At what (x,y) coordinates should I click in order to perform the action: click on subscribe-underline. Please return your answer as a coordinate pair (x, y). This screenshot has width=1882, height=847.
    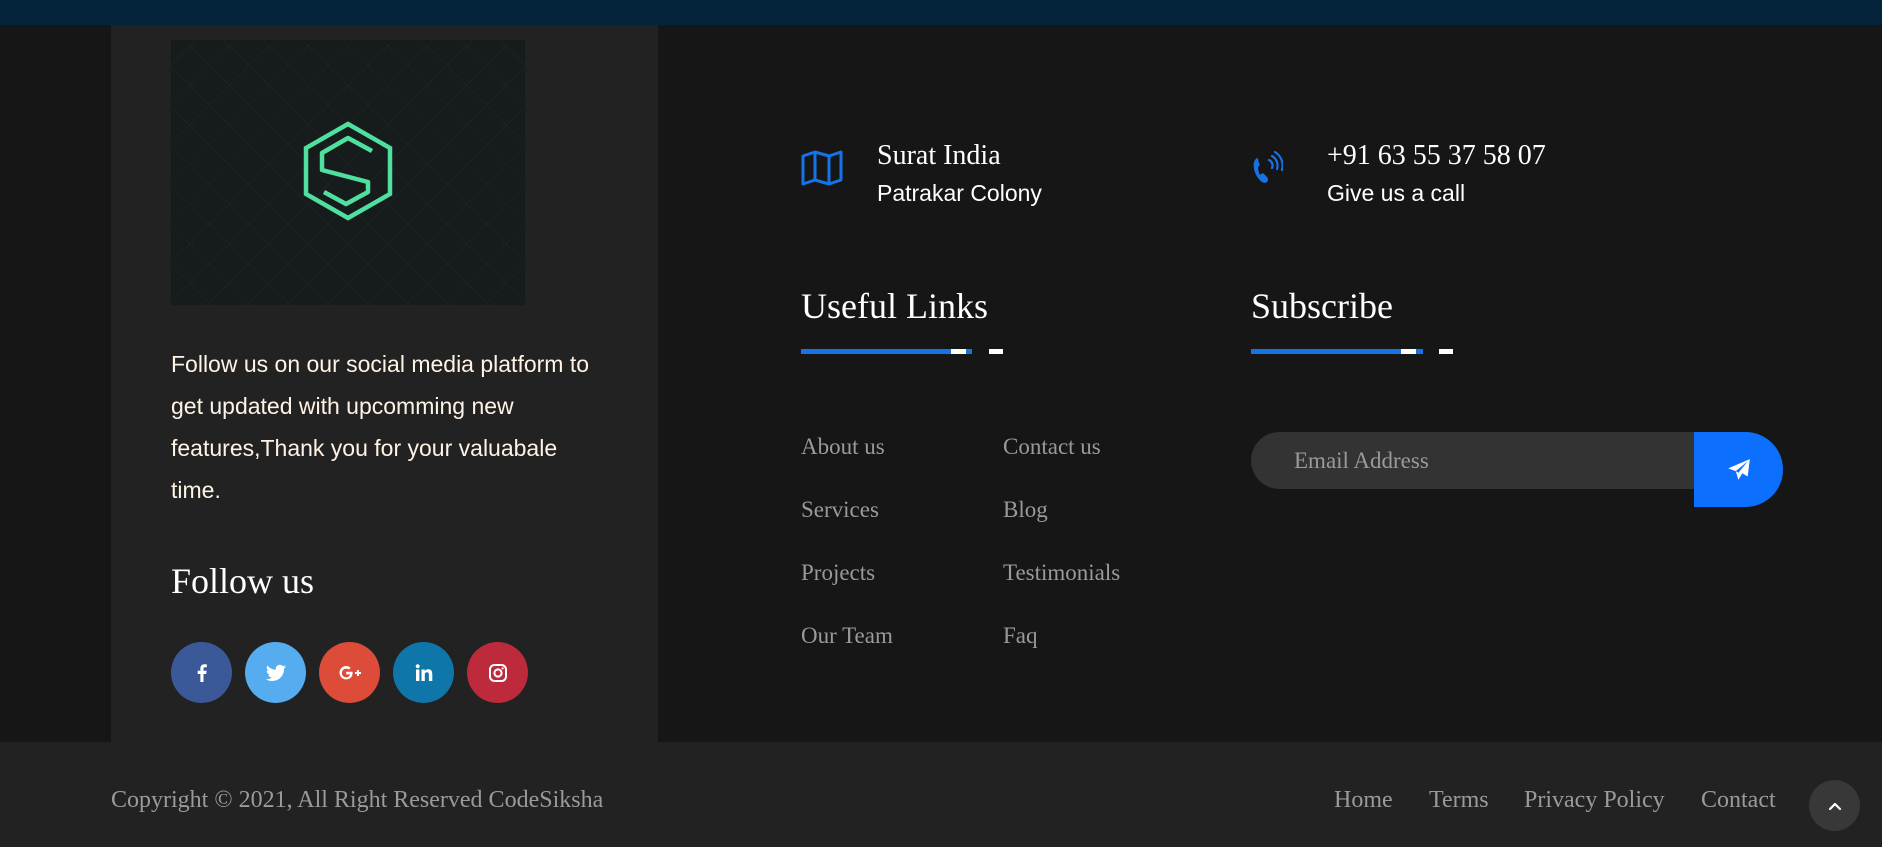
    Looking at the image, I should click on (1352, 351).